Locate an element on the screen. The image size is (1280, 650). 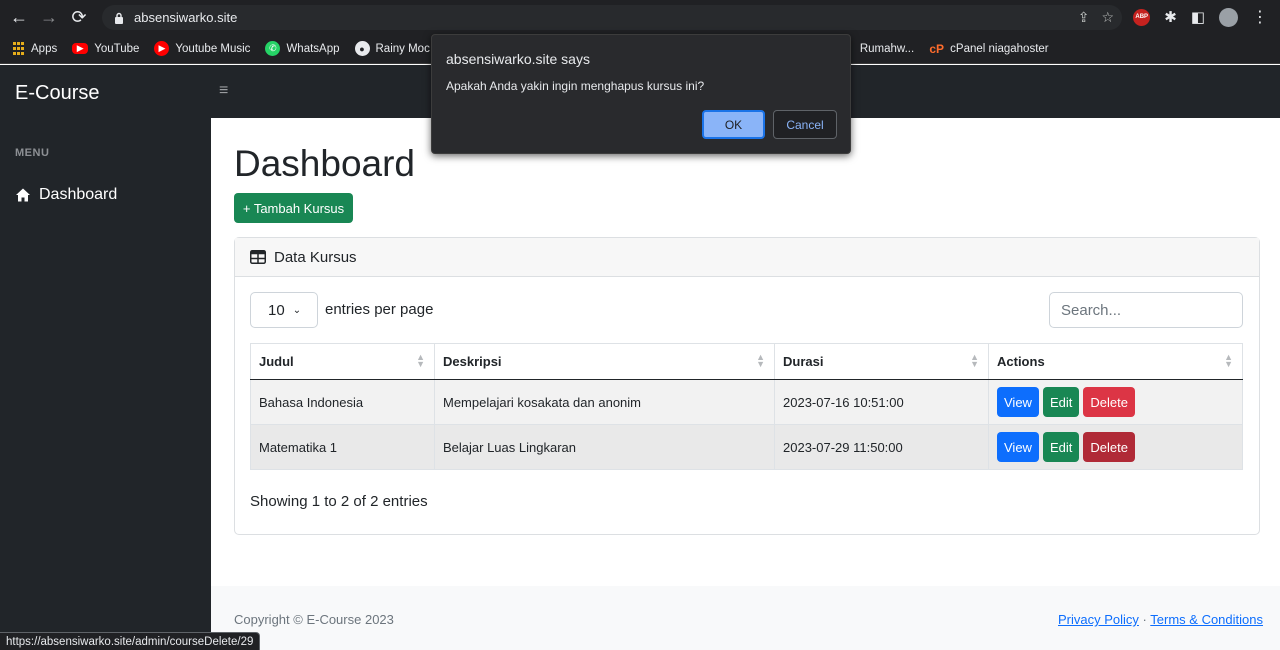
bookmark-whatsapp: ✆ WhatsApp is located at coordinates (302, 48).